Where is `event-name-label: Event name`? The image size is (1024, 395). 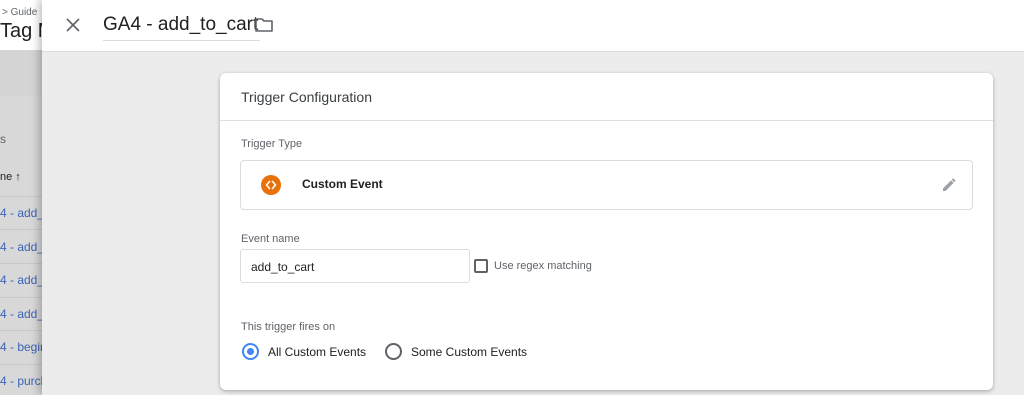
event-name-label: Event name is located at coordinates (270, 239).